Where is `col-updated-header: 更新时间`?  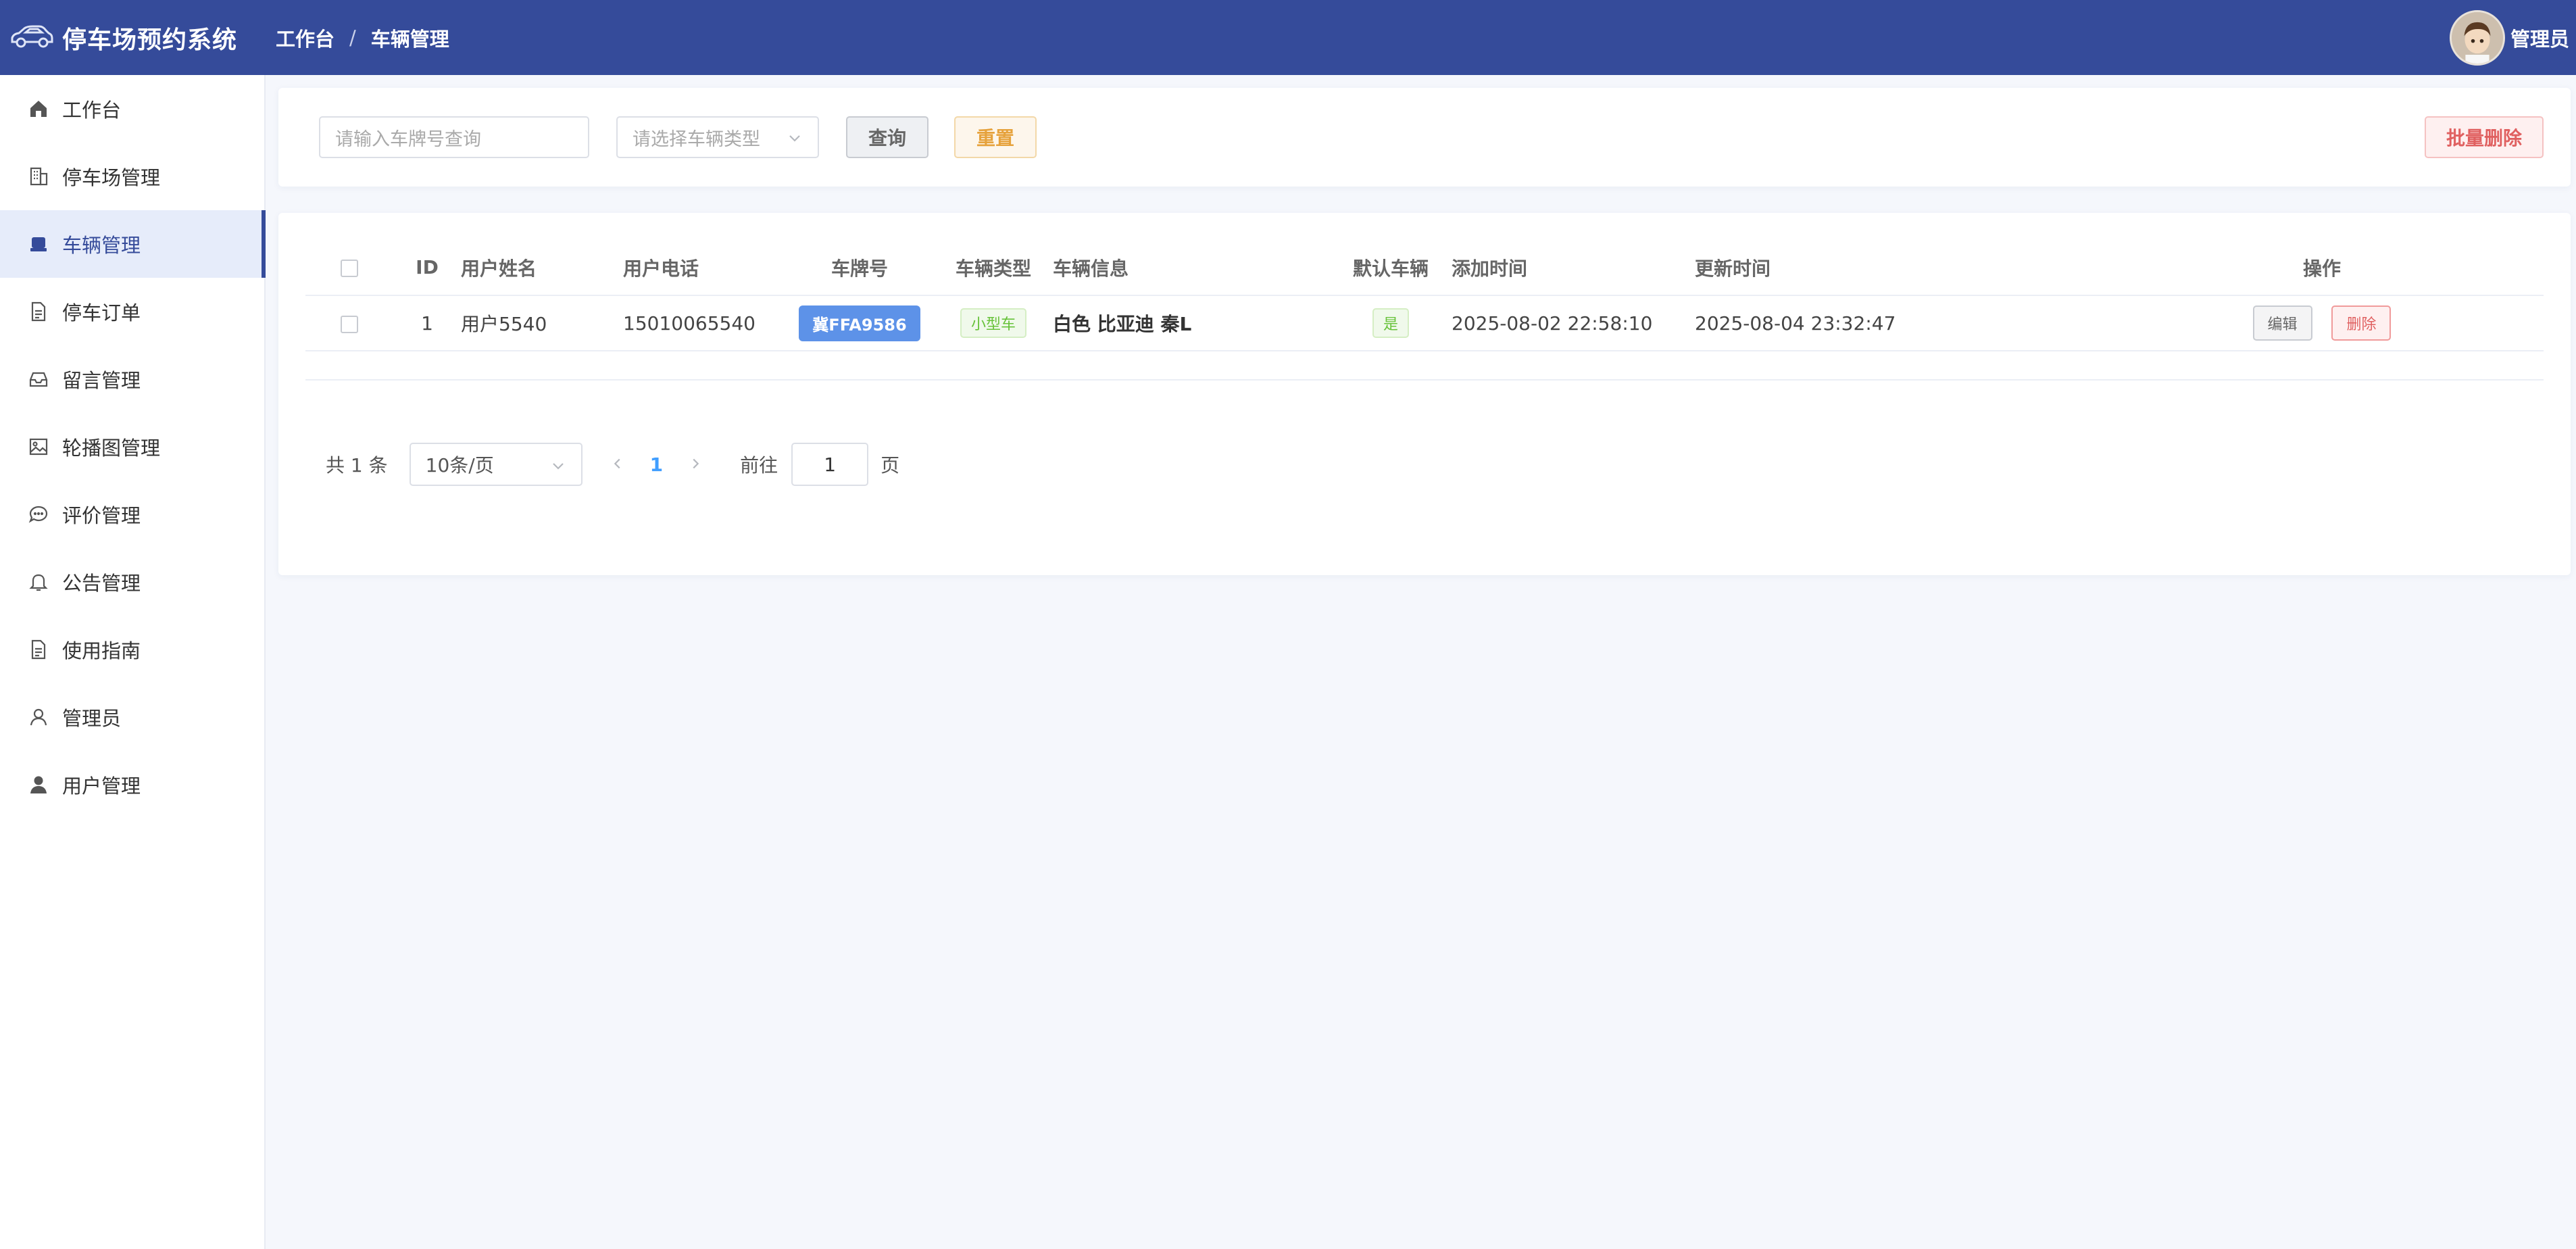 col-updated-header: 更新时间 is located at coordinates (1898, 268).